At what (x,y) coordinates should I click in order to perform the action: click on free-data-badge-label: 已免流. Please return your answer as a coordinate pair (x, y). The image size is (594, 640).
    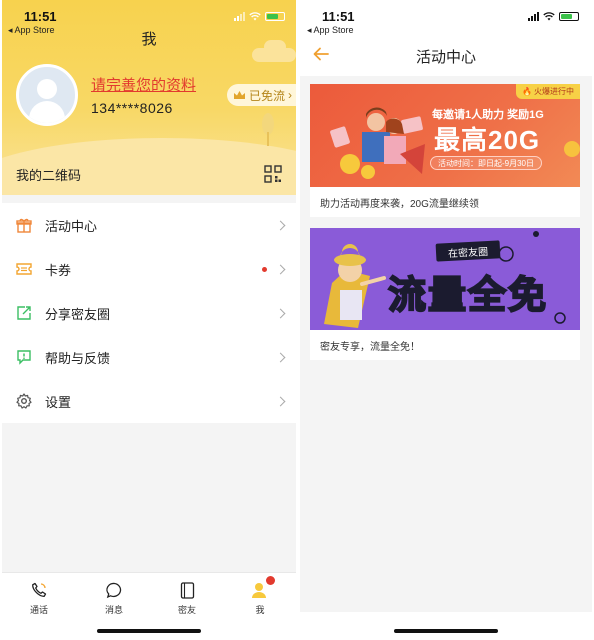
    Looking at the image, I should click on (266, 95).